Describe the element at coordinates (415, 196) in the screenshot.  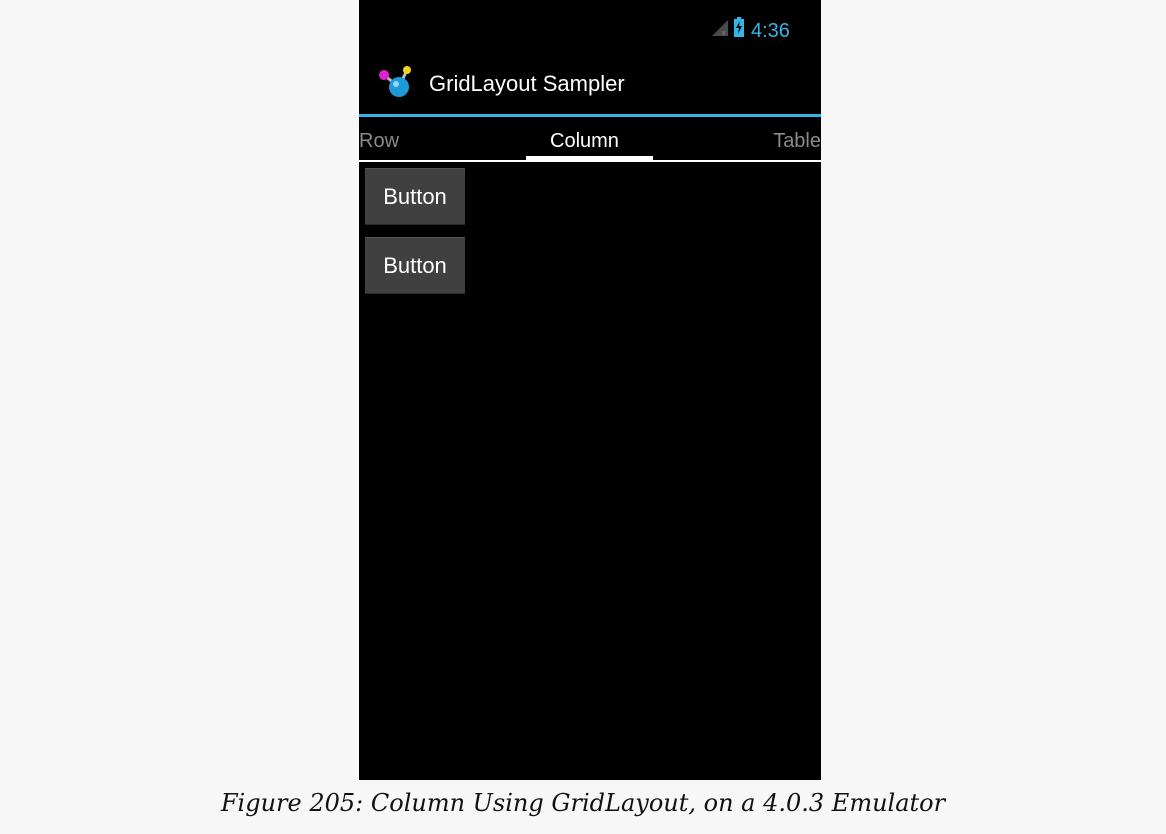
I see `first-button: Button` at that location.